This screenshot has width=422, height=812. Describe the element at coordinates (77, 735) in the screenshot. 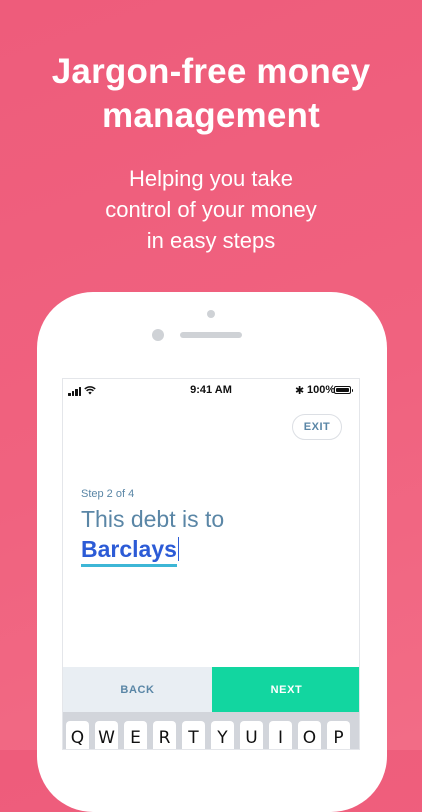

I see `key-q: Q` at that location.